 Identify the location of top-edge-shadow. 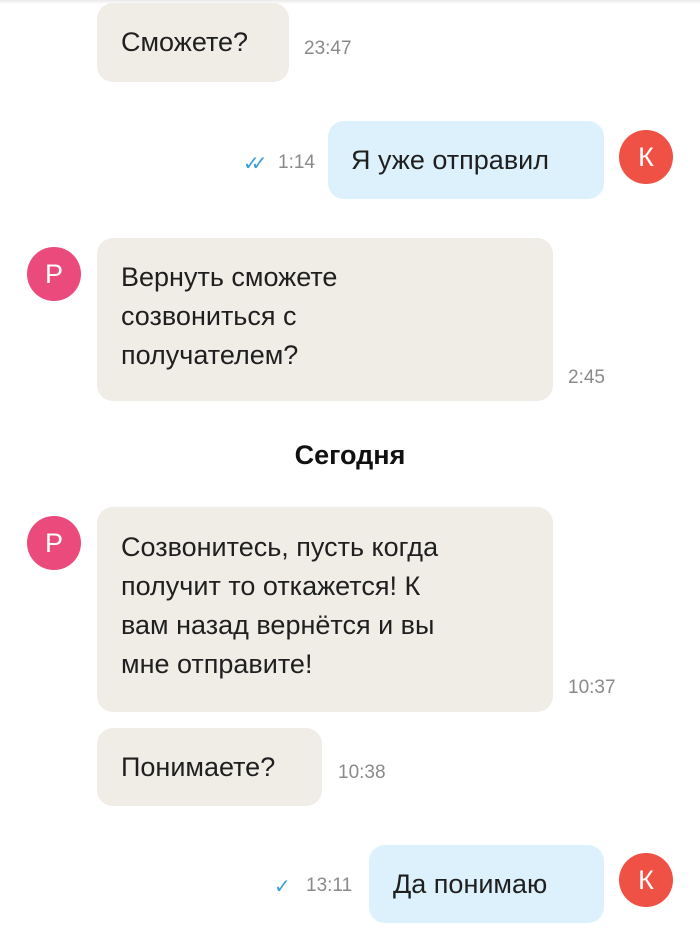
(350, 2).